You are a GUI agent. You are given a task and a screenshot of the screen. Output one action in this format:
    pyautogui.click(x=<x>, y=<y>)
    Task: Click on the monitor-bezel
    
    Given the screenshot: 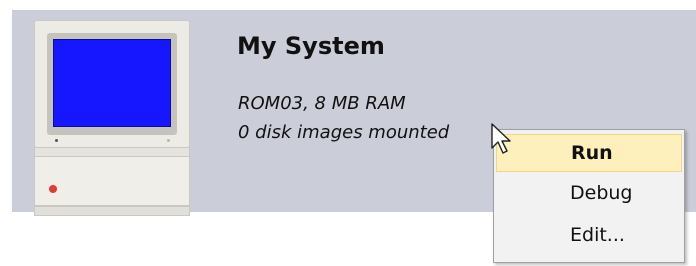 What is the action you would take?
    pyautogui.click(x=112, y=84)
    